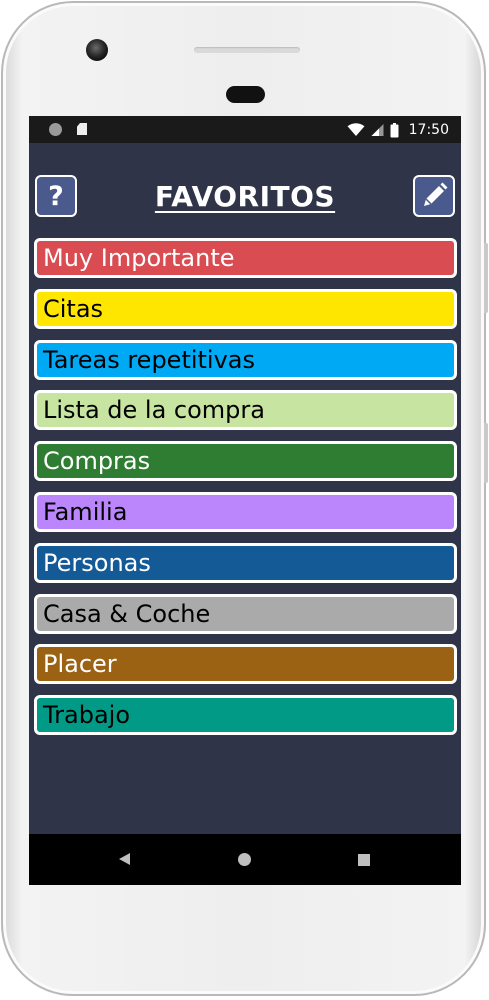 This screenshot has width=489, height=1000. I want to click on sd-card-icon, so click(82, 129).